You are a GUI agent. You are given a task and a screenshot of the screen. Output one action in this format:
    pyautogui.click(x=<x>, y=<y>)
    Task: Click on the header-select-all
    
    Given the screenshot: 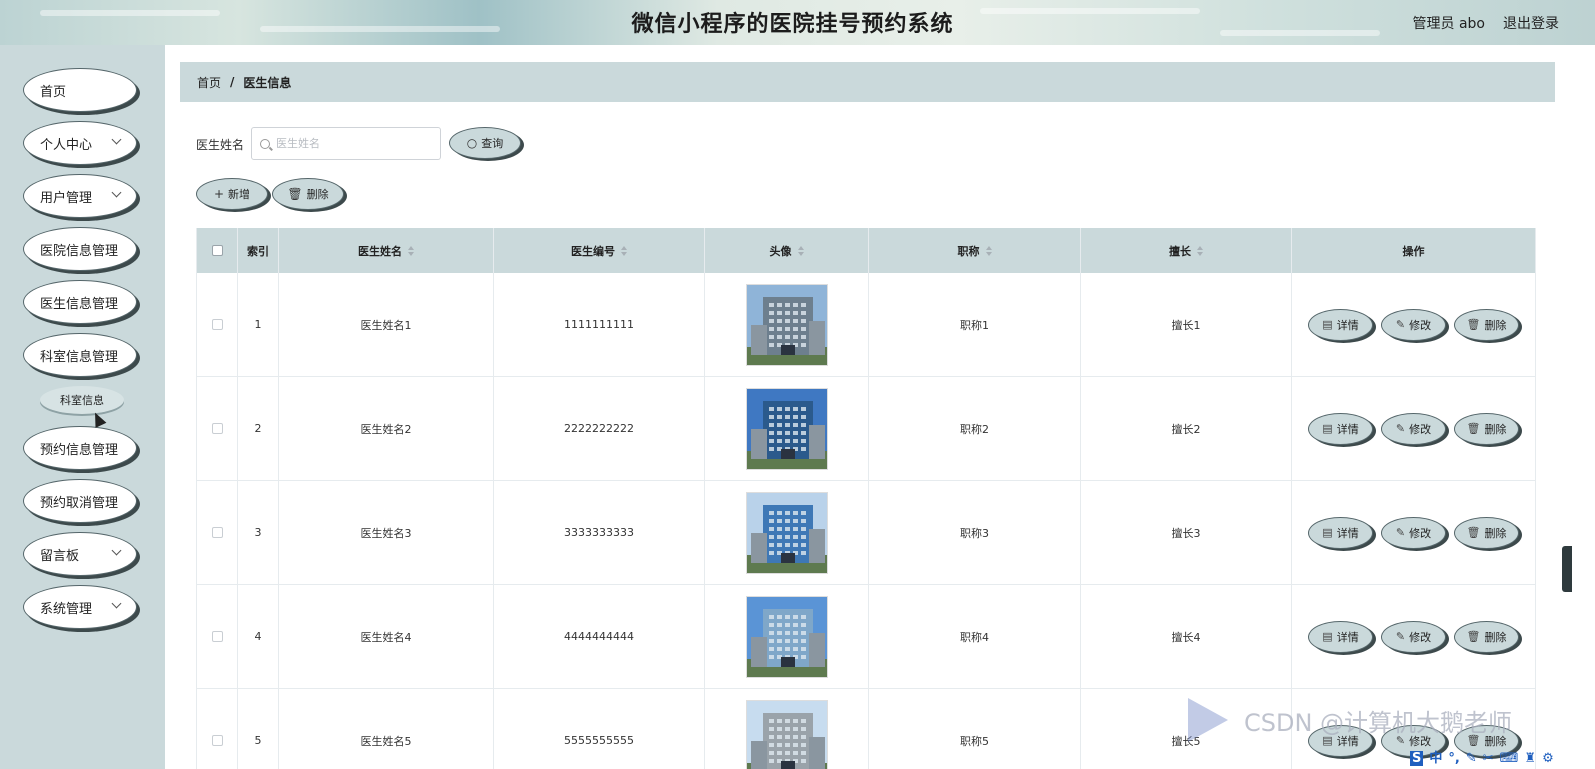 What is the action you would take?
    pyautogui.click(x=217, y=250)
    